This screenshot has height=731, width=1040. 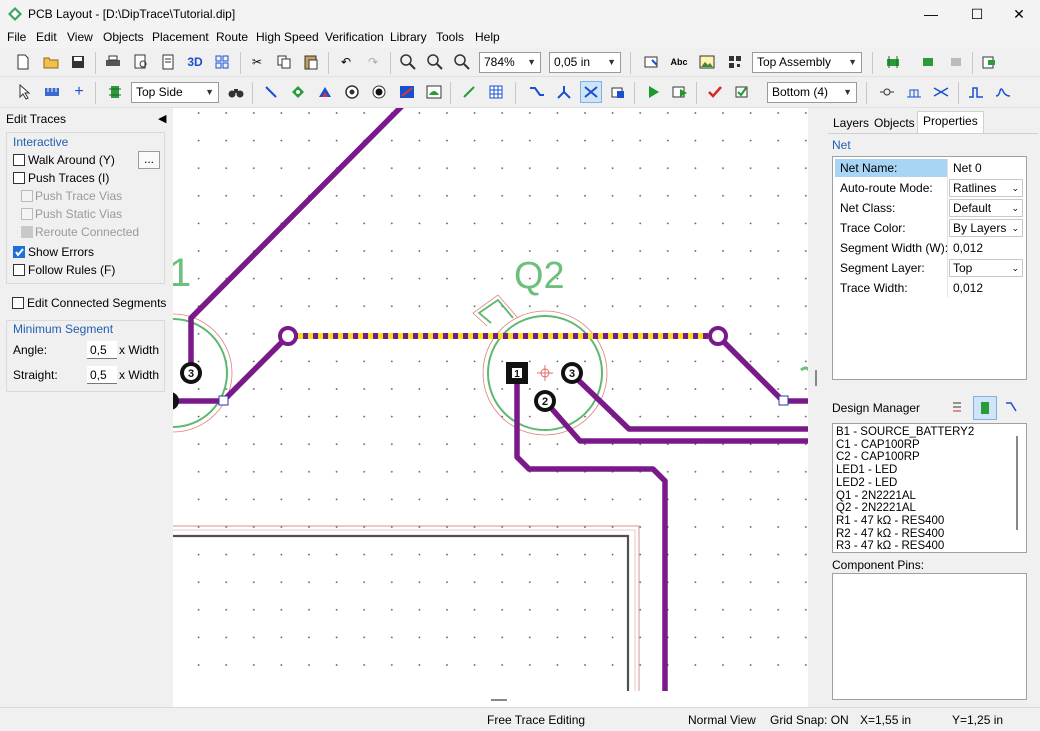 What do you see at coordinates (257, 62) in the screenshot?
I see `cut-icon: ✂` at bounding box center [257, 62].